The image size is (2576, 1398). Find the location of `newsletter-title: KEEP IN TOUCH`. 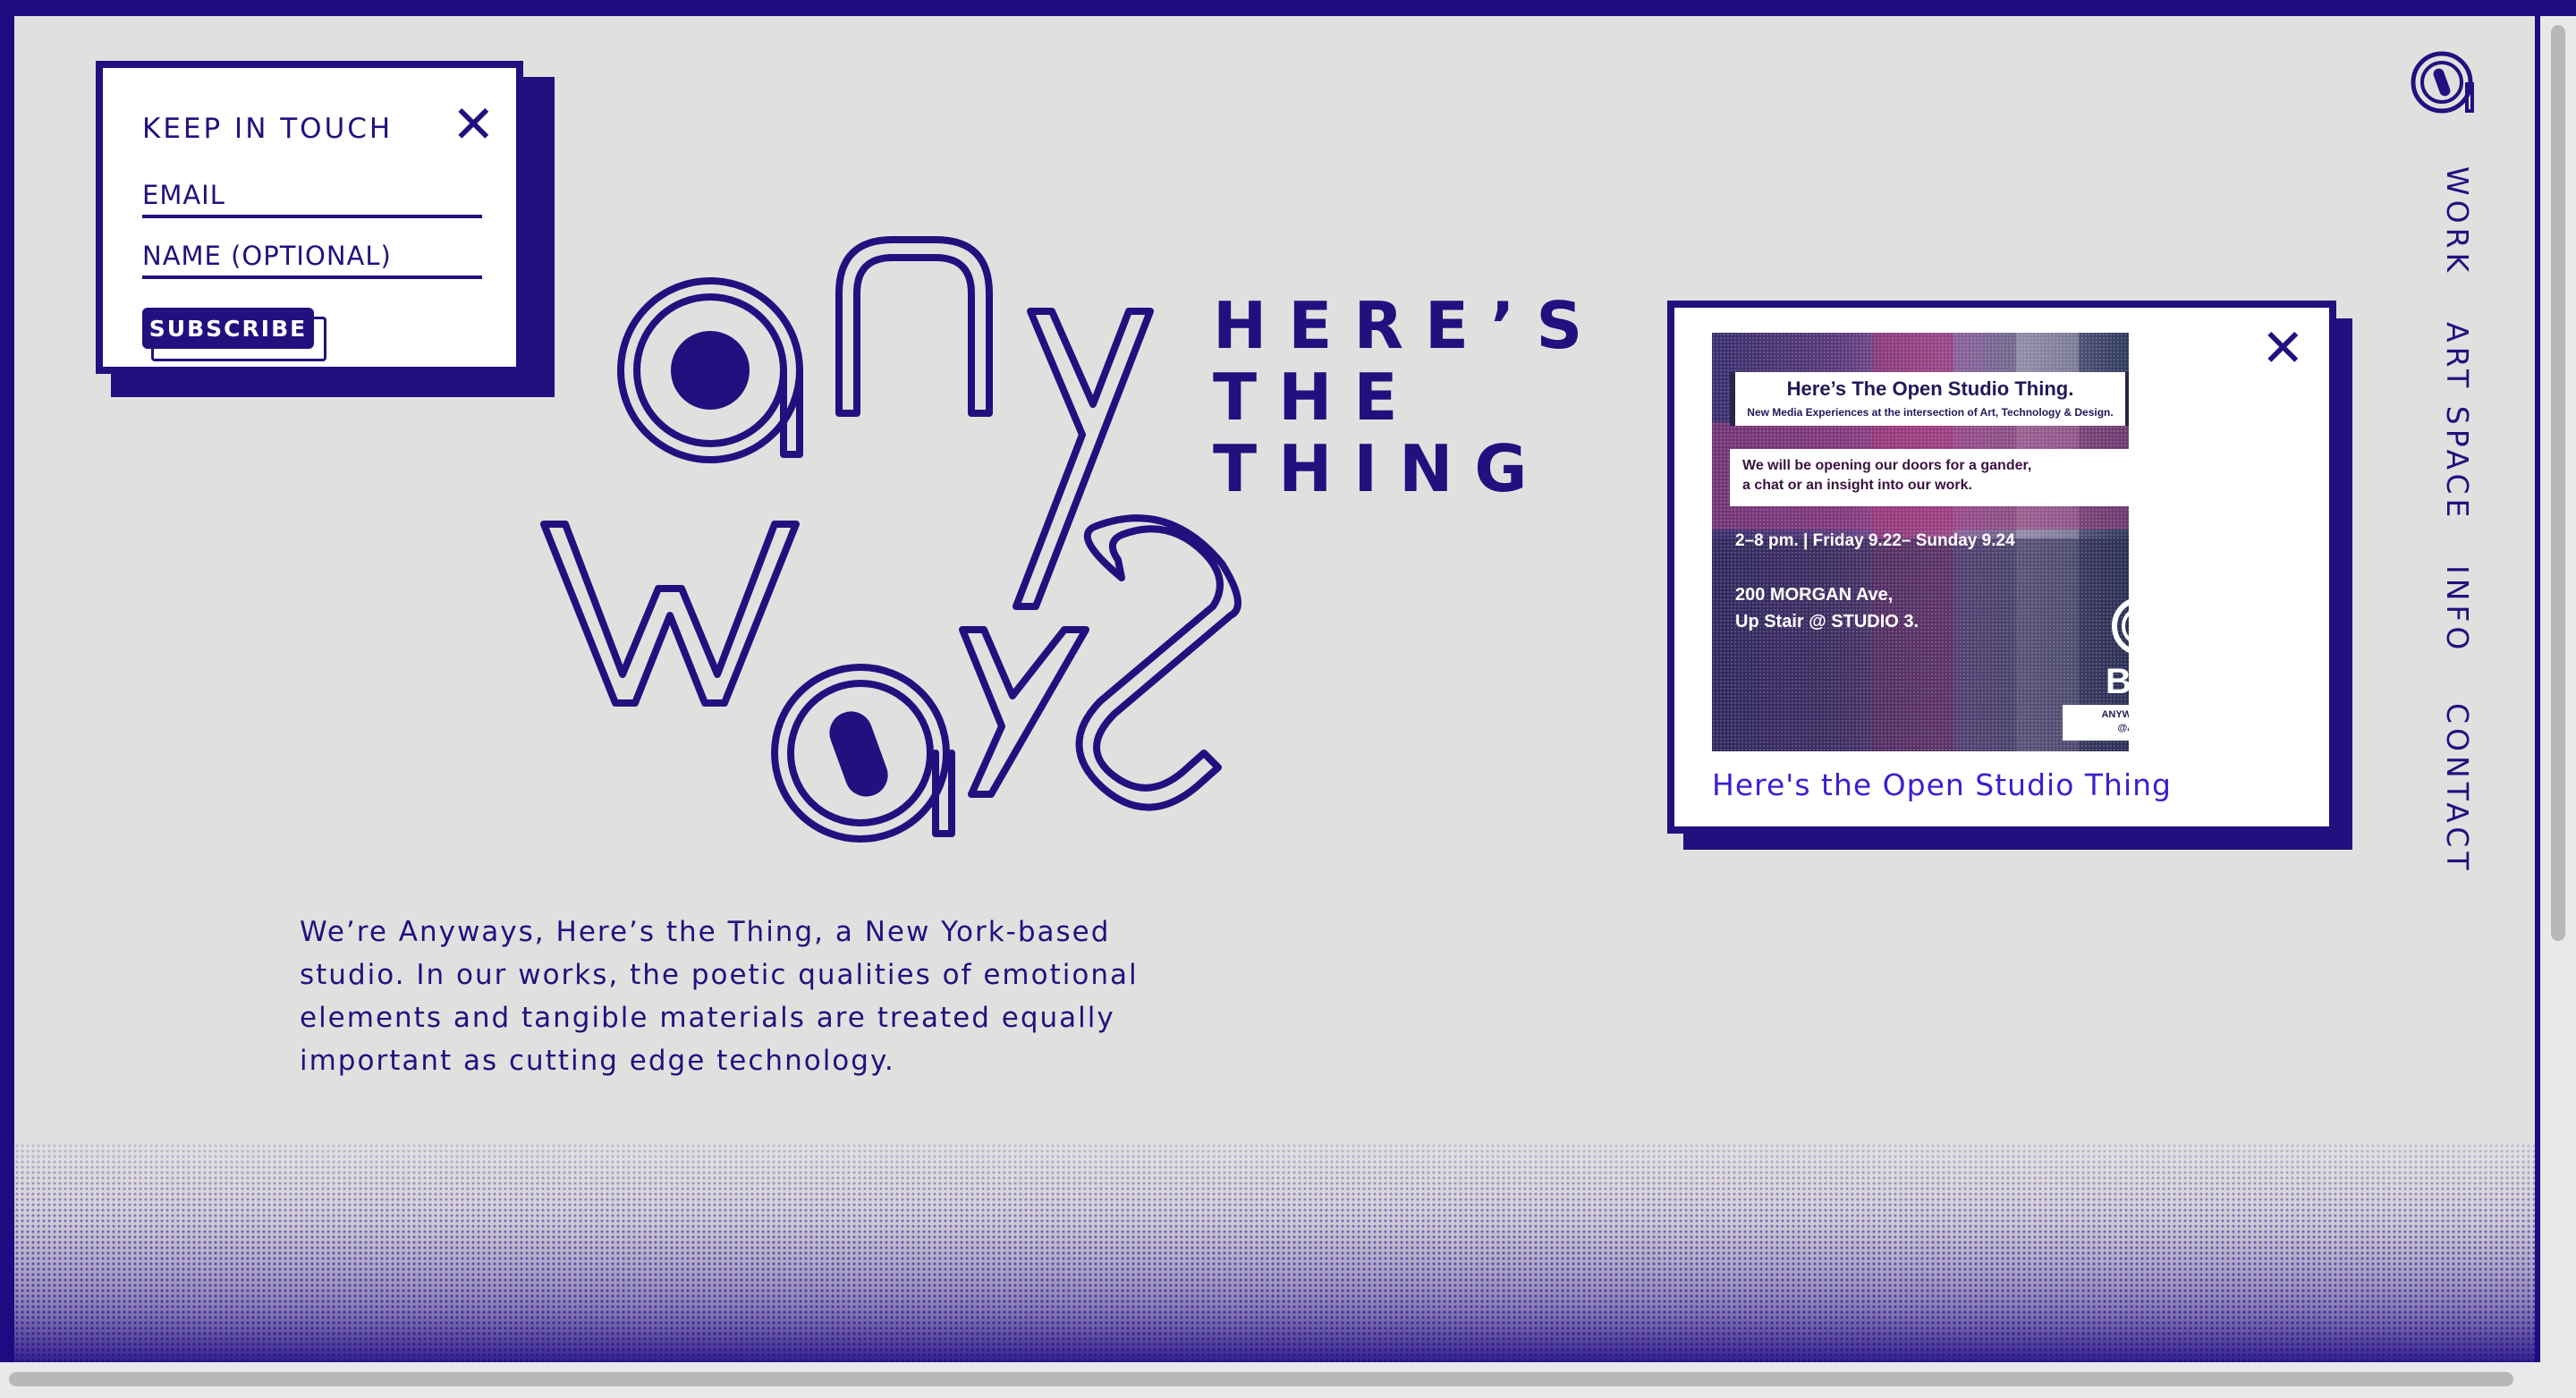

newsletter-title: KEEP IN TOUCH is located at coordinates (268, 129).